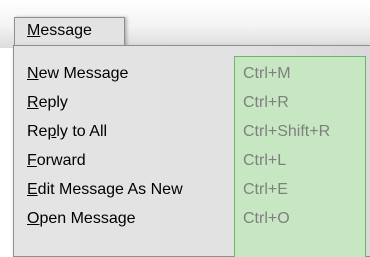  What do you see at coordinates (192, 190) in the screenshot?
I see `menu-item-edit-message-as-new: Edit Message As New Ctrl+E` at bounding box center [192, 190].